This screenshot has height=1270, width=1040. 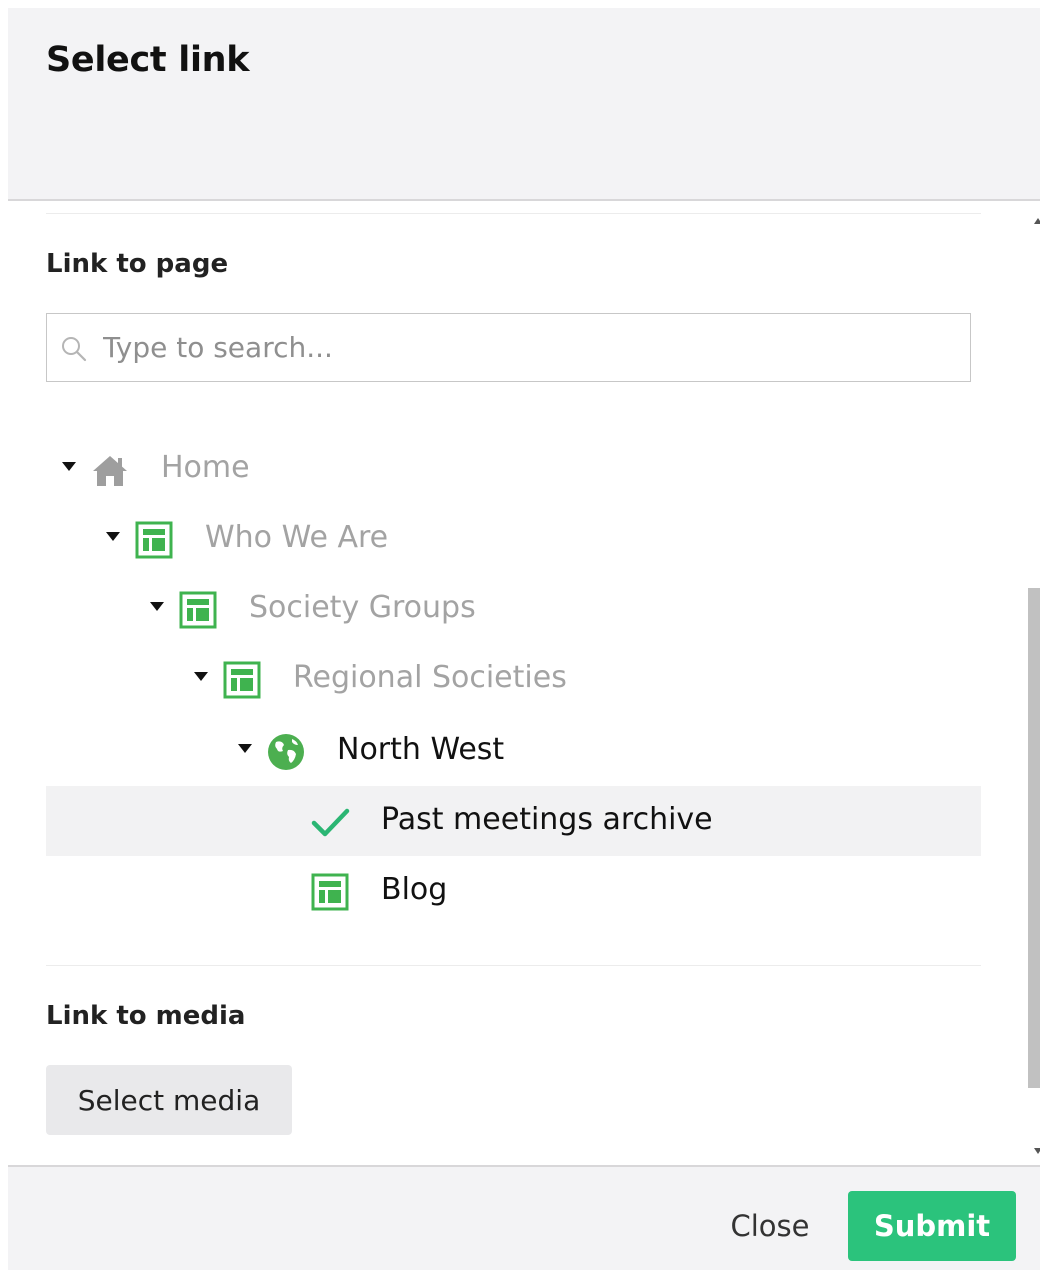 What do you see at coordinates (414, 889) in the screenshot?
I see `tree-item-label: Blog` at bounding box center [414, 889].